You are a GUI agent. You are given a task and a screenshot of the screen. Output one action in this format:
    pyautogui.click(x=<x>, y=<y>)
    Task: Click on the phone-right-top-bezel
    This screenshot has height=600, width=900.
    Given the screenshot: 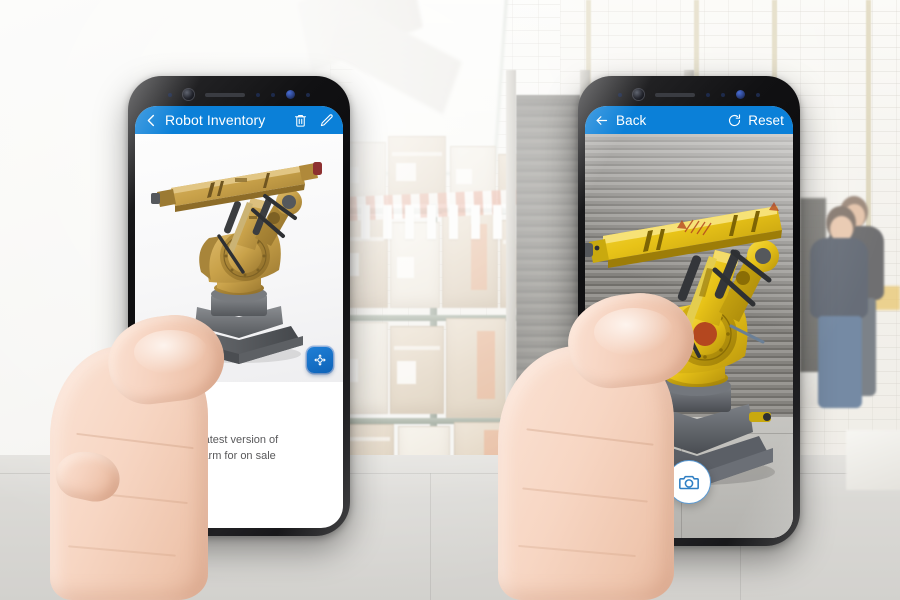 What is the action you would take?
    pyautogui.click(x=689, y=91)
    